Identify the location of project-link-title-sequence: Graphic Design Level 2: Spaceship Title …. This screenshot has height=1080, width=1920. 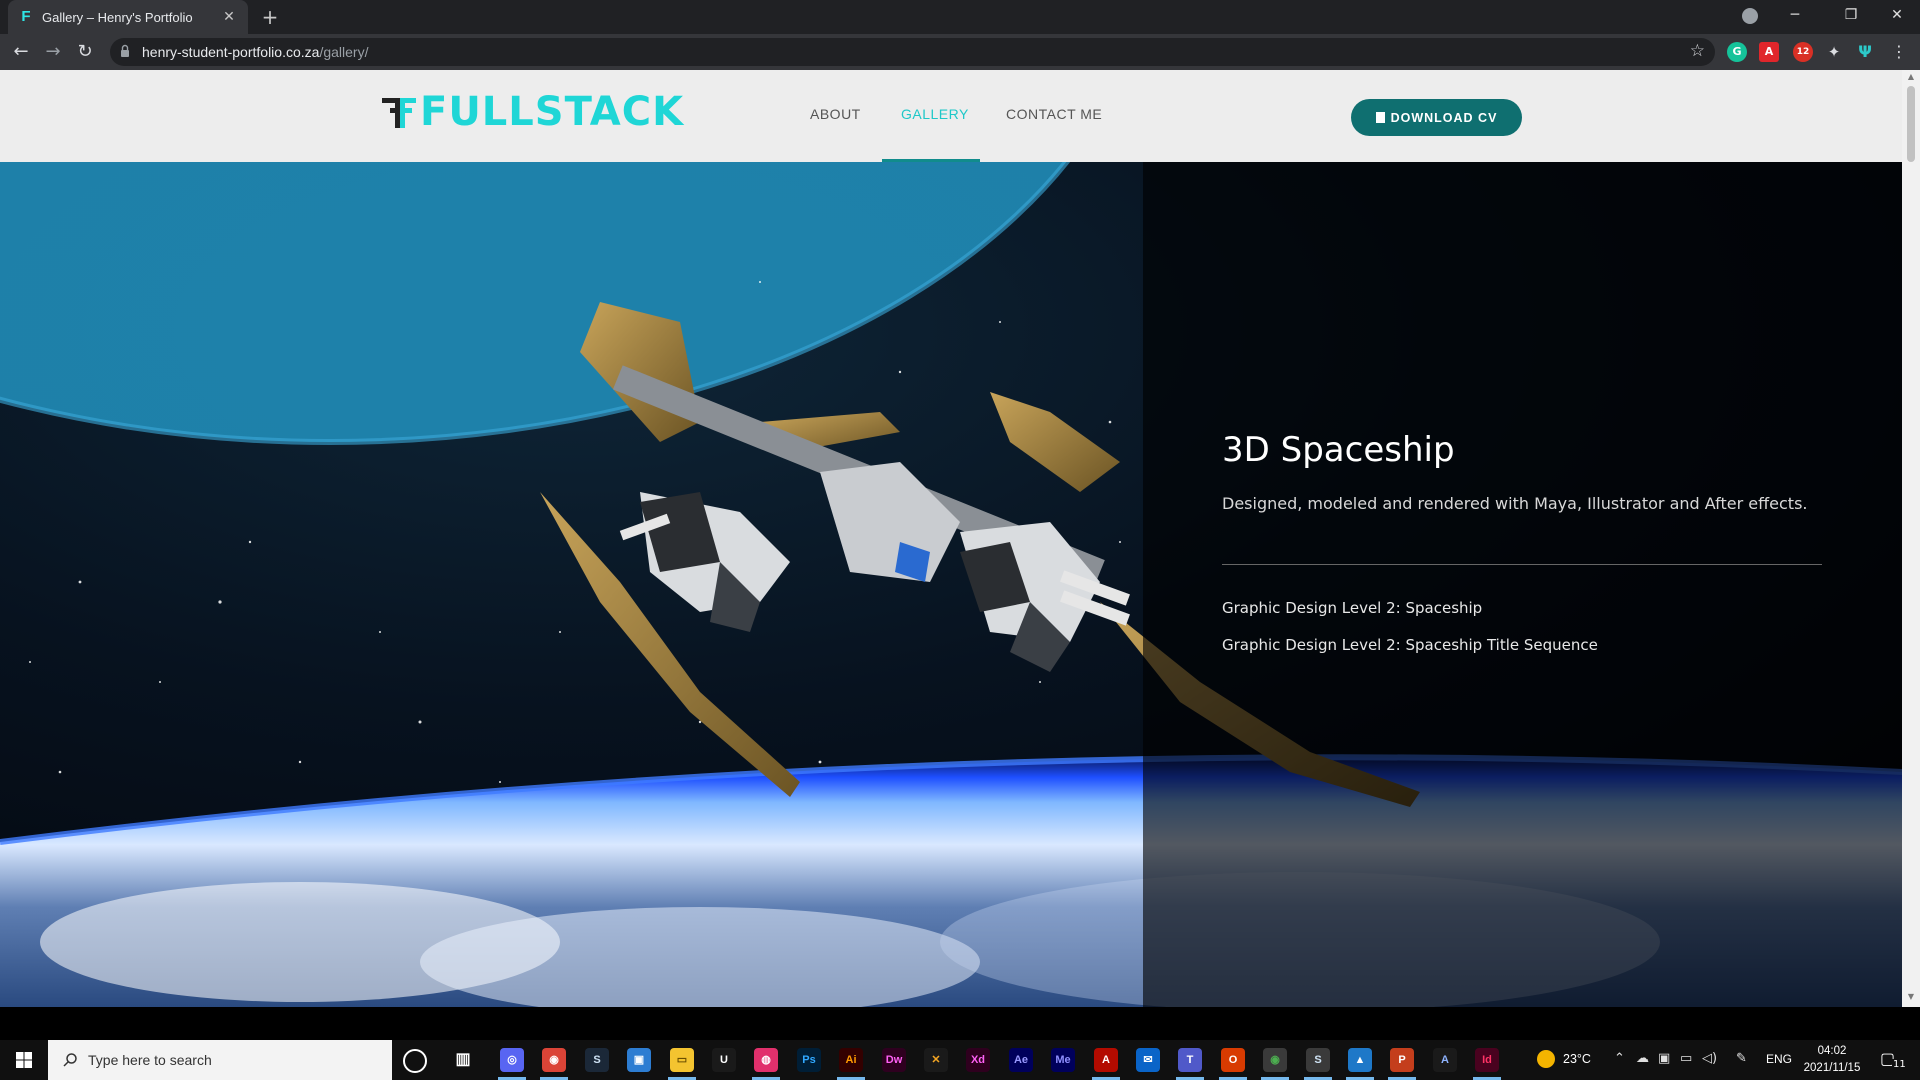
(1410, 645).